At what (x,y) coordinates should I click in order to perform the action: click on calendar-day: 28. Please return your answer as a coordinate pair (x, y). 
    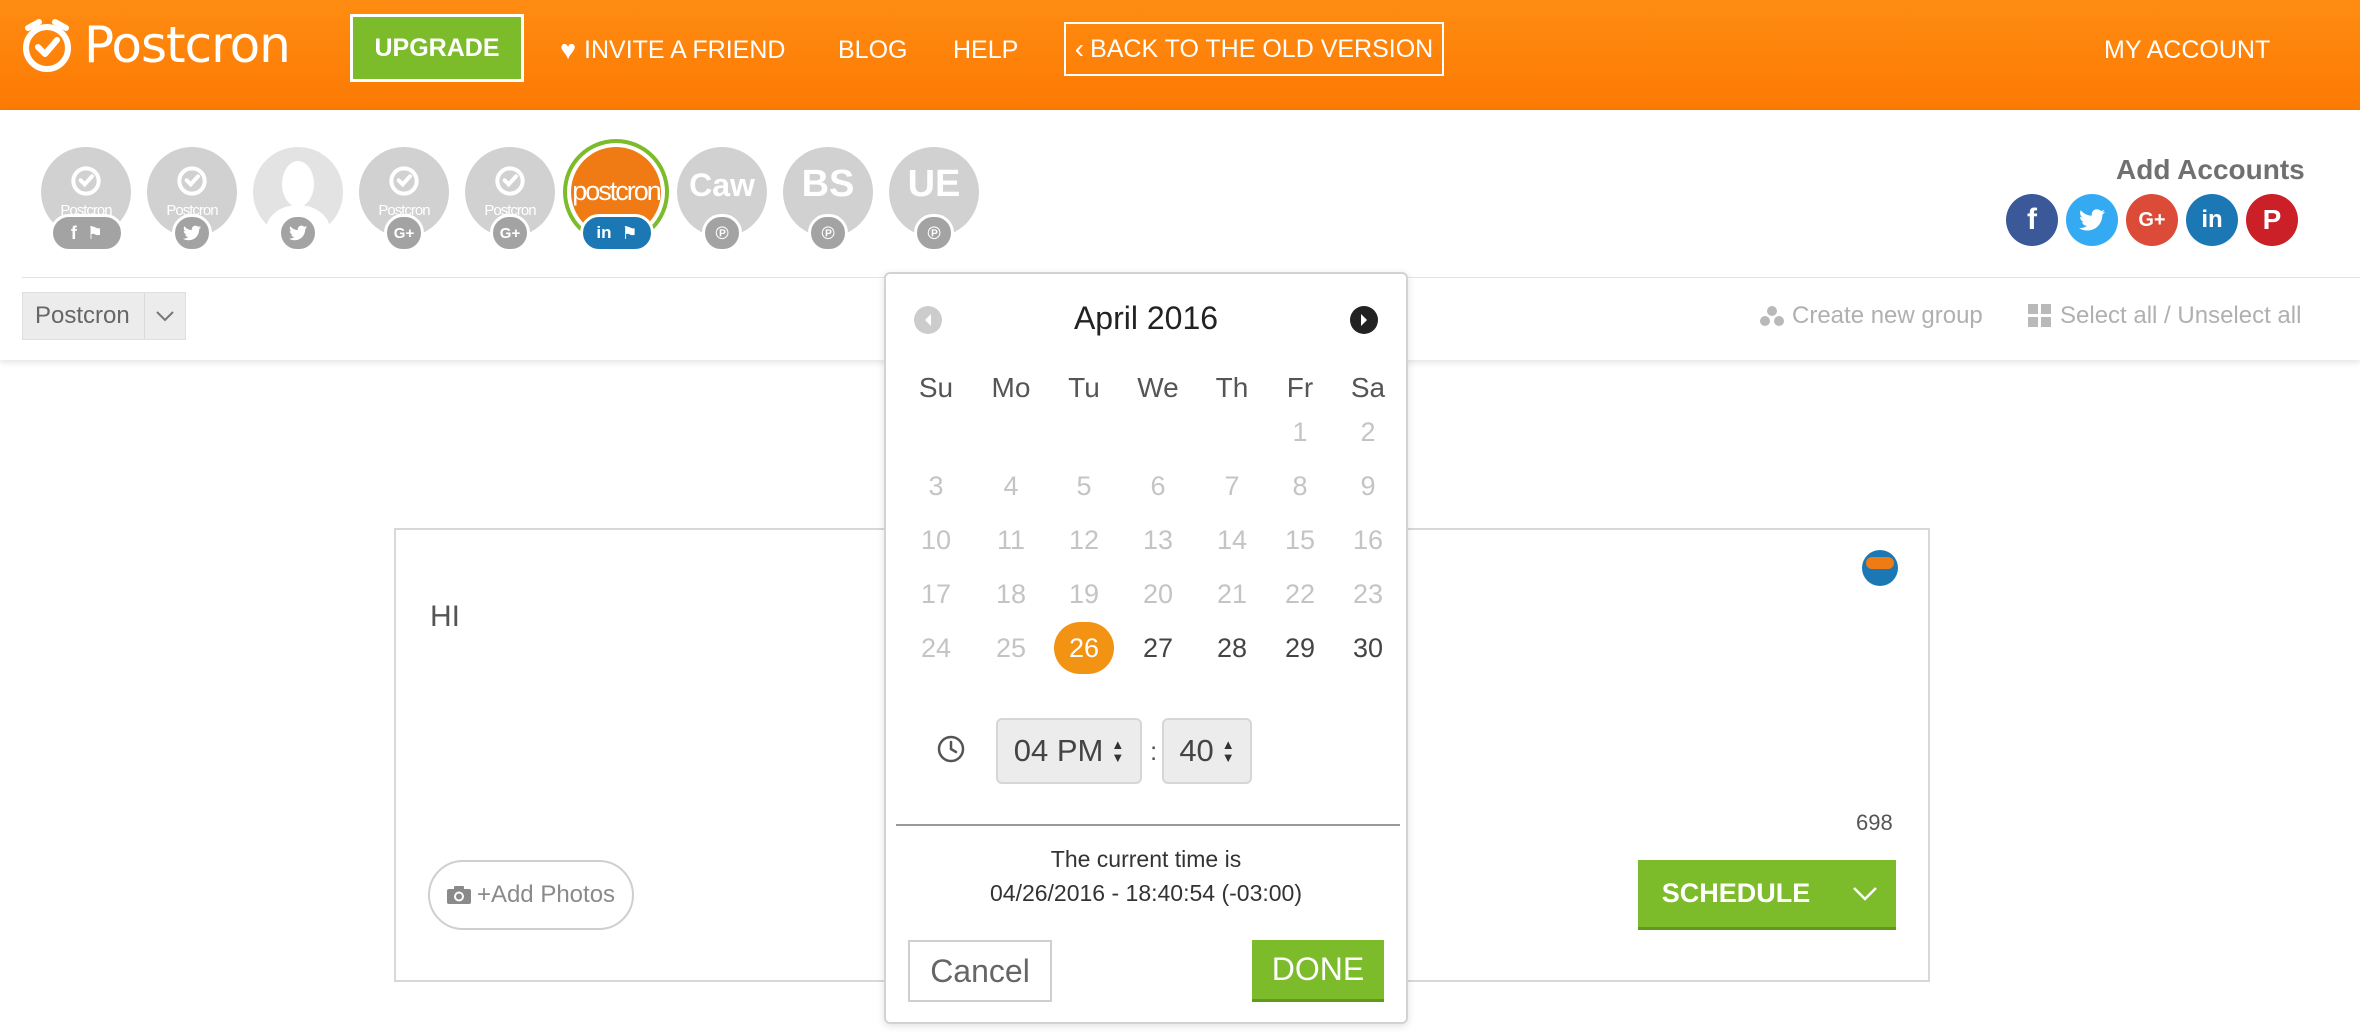
    Looking at the image, I should click on (1232, 648).